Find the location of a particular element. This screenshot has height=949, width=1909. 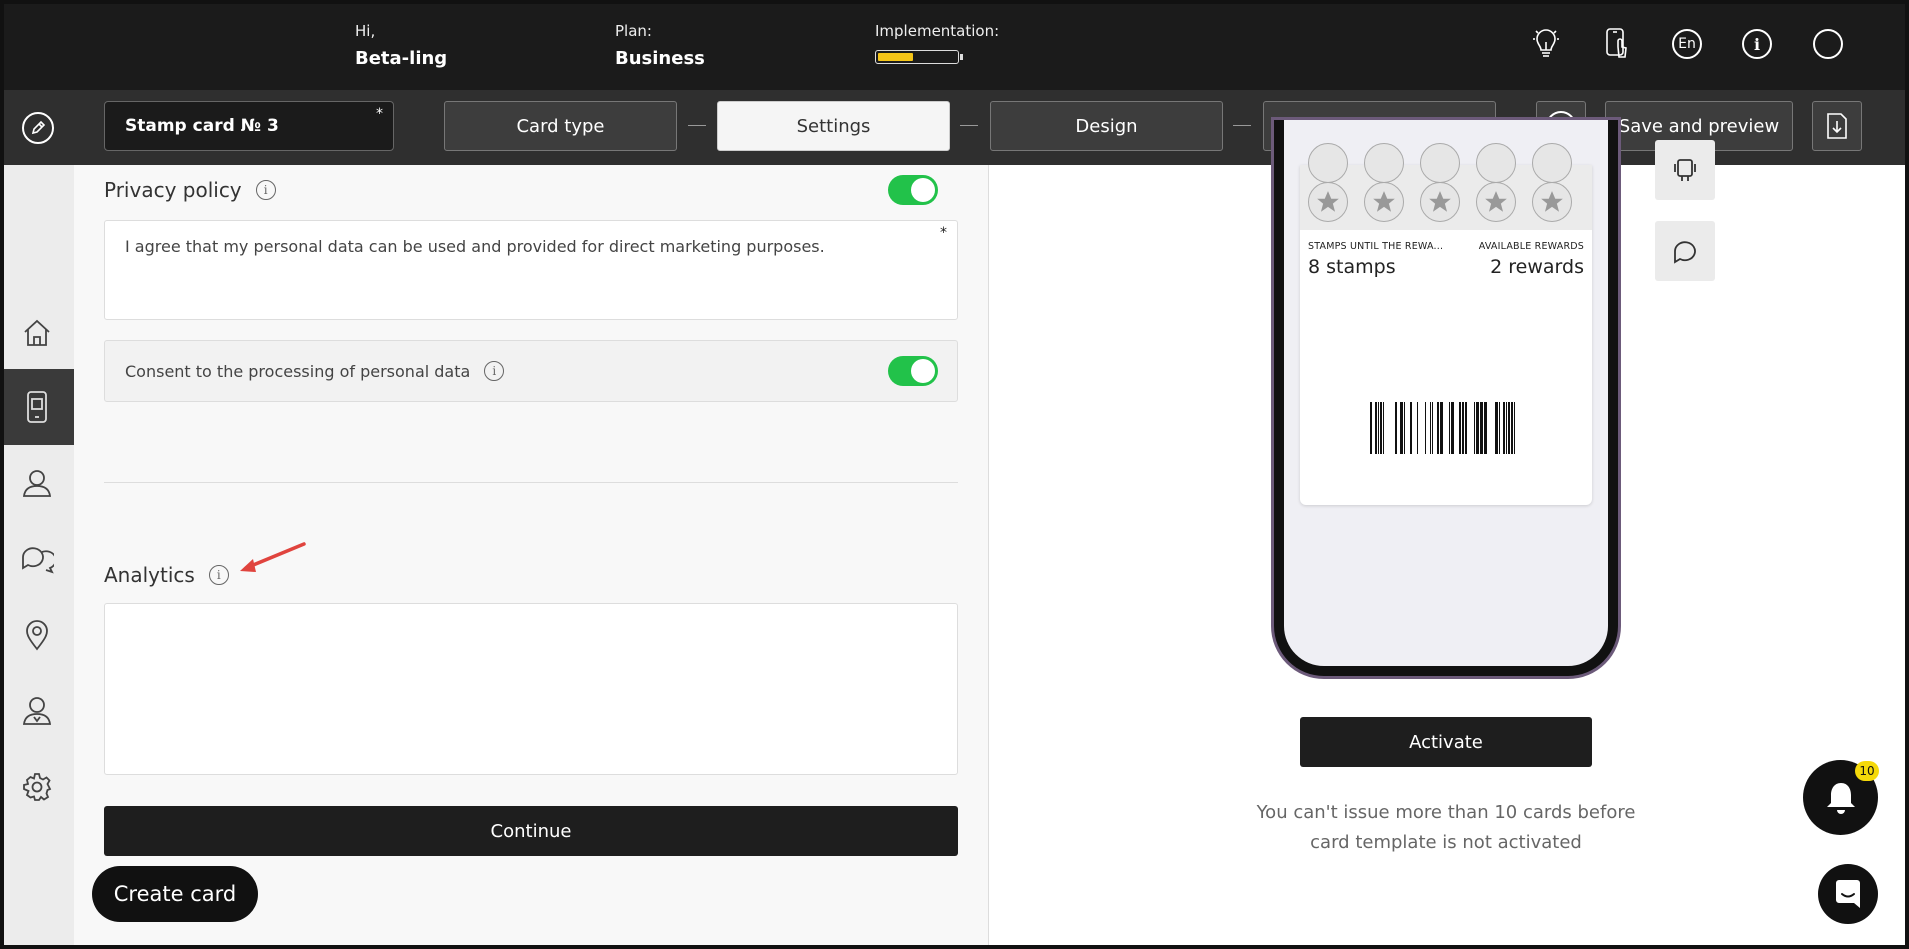

annotation-arrow-icon is located at coordinates (273, 557).